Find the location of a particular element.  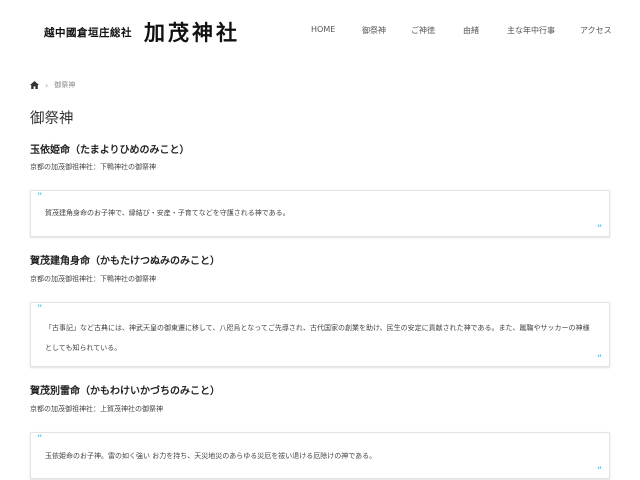

main-nav: HOME 御祭神 ご神徳 由緒 主な年中行事 アクセス is located at coordinates (320, 32).